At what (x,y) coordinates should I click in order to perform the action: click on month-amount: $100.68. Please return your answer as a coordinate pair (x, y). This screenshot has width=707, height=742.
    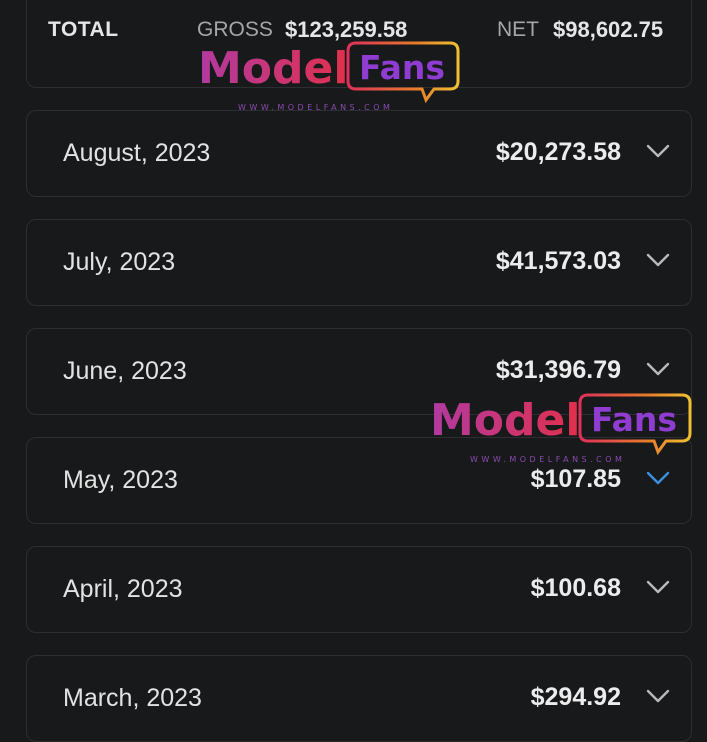
    Looking at the image, I should click on (575, 588).